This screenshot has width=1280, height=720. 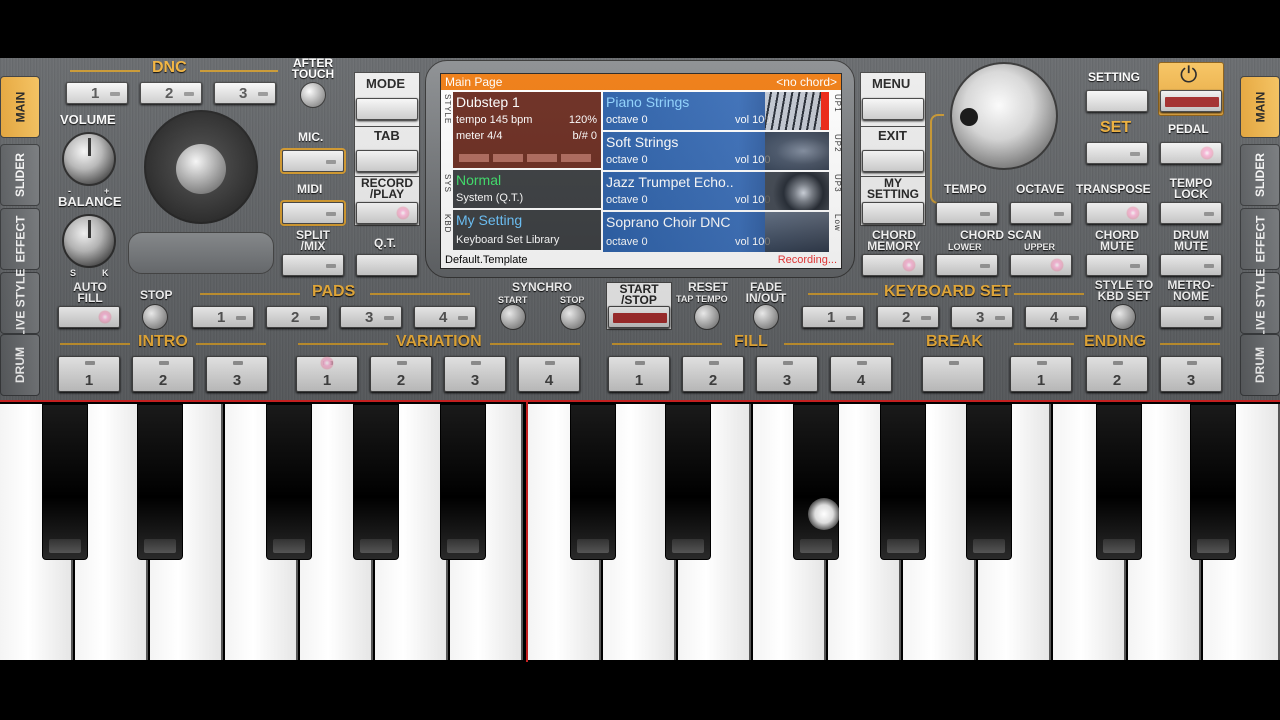 What do you see at coordinates (573, 317) in the screenshot?
I see `sync-stop-knob` at bounding box center [573, 317].